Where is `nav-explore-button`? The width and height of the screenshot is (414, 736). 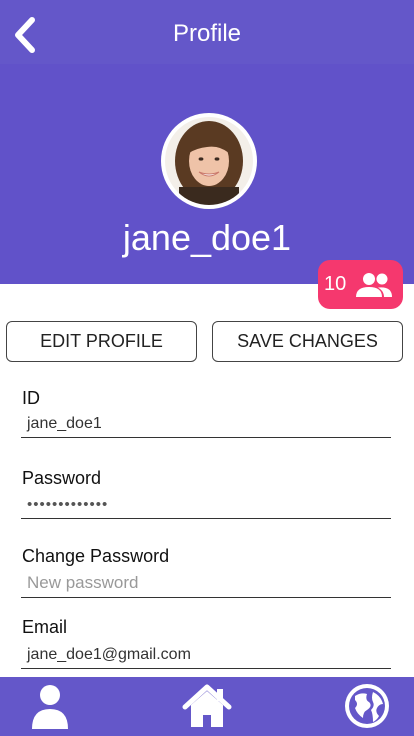
nav-explore-button is located at coordinates (367, 708).